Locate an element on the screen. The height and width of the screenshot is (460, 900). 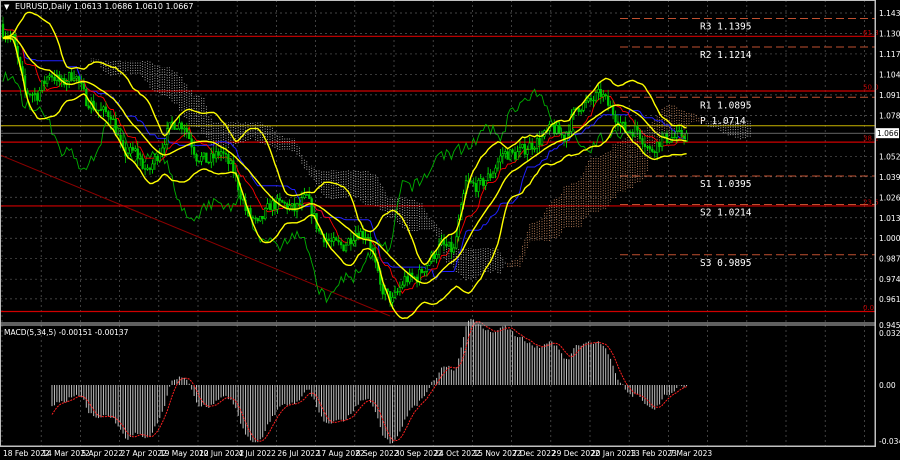
price-axis-label: 1.1300 is located at coordinates (889, 33).